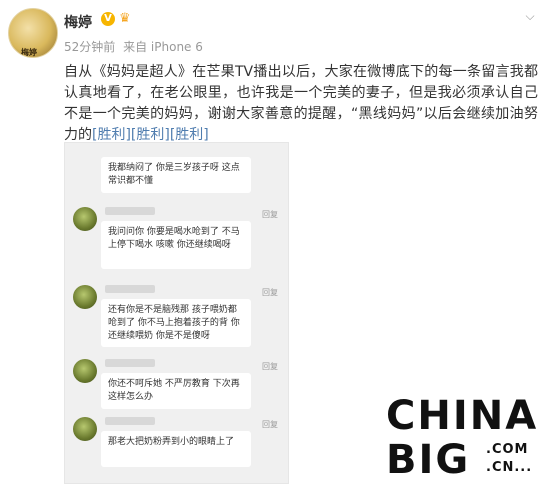 The image size is (550, 489). I want to click on comment-bubble: 我都纳闷了 你是三岁孩子呀 这点常识都不懂, so click(176, 175).